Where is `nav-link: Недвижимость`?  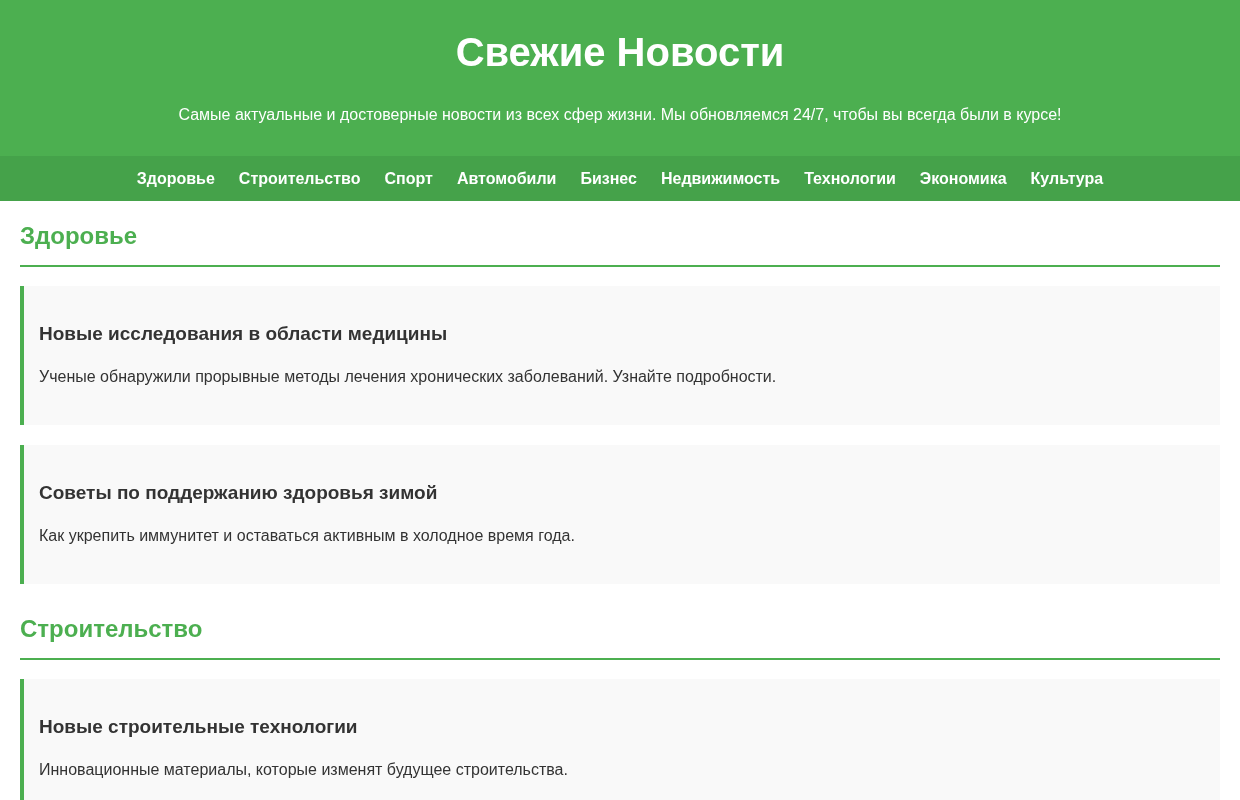
nav-link: Недвижимость is located at coordinates (720, 178).